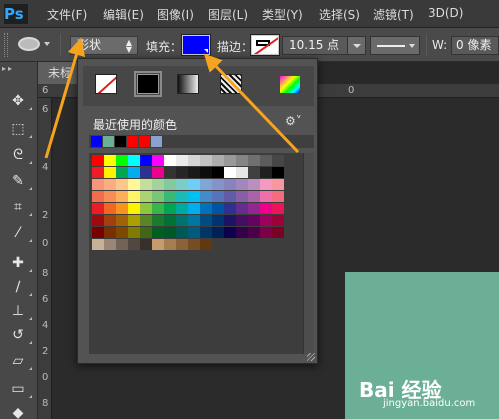 This screenshot has width=499, height=419. I want to click on healing-brush-tool-icon: ✚, so click(20, 263).